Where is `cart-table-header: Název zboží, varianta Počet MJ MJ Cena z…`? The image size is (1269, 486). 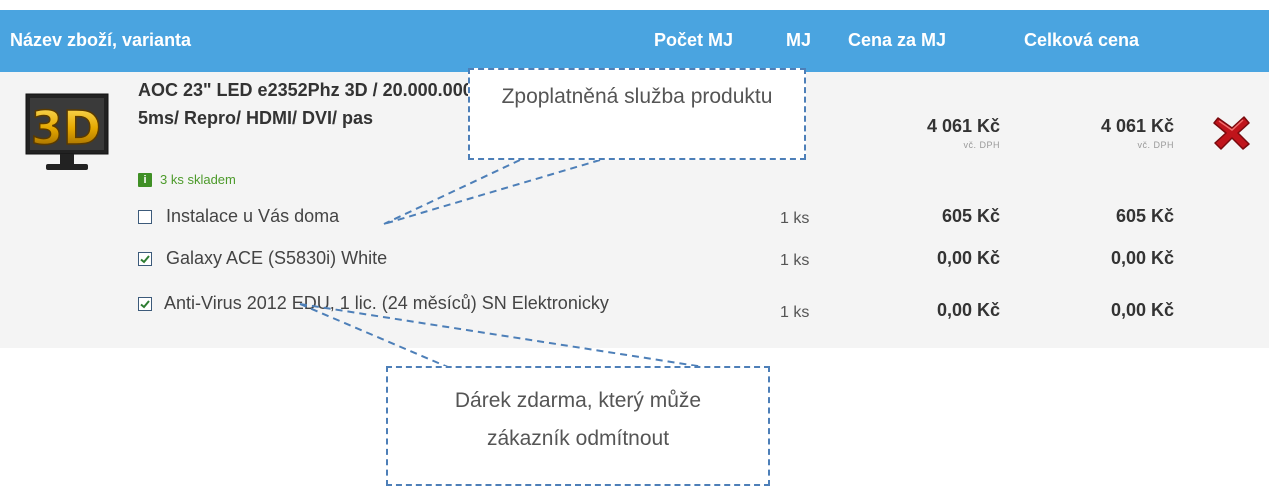 cart-table-header: Název zboží, varianta Počet MJ MJ Cena z… is located at coordinates (634, 41).